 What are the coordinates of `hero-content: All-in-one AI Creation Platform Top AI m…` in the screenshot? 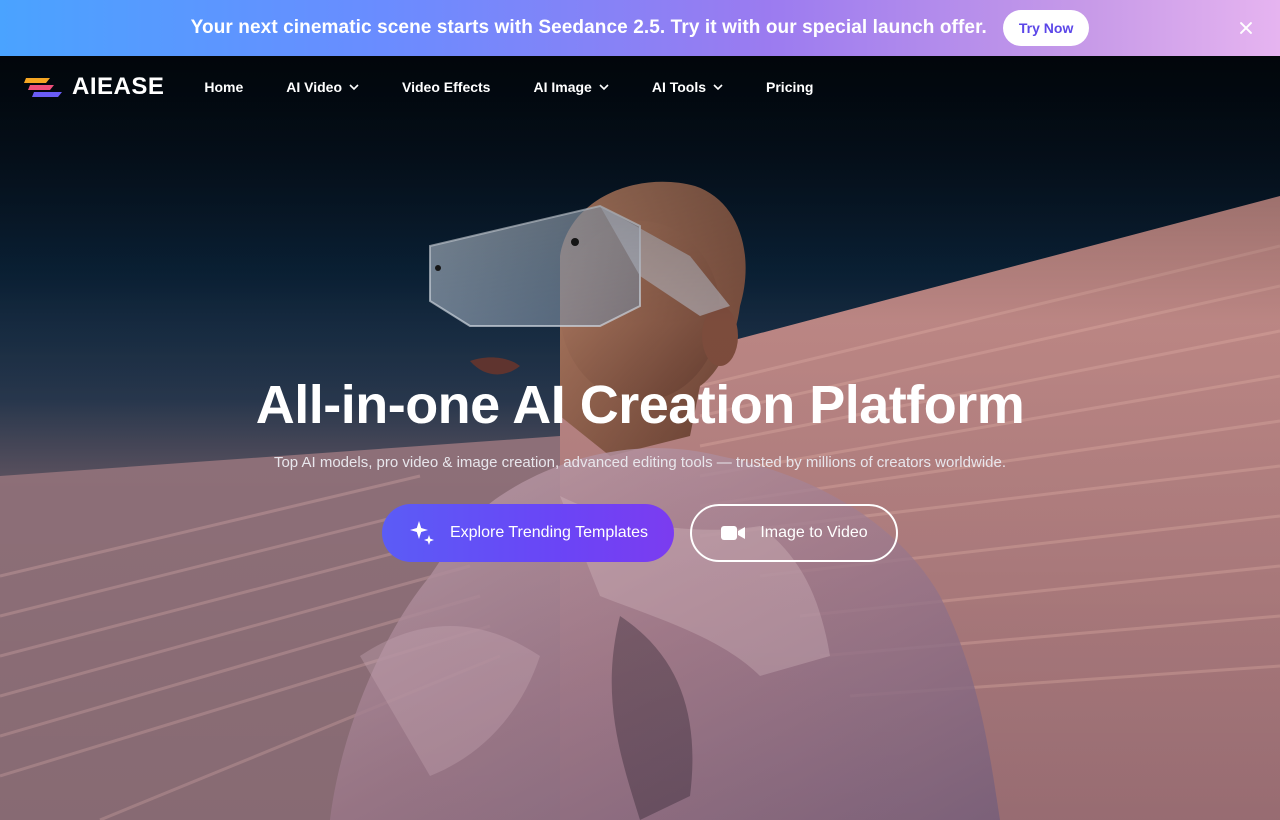 It's located at (640, 420).